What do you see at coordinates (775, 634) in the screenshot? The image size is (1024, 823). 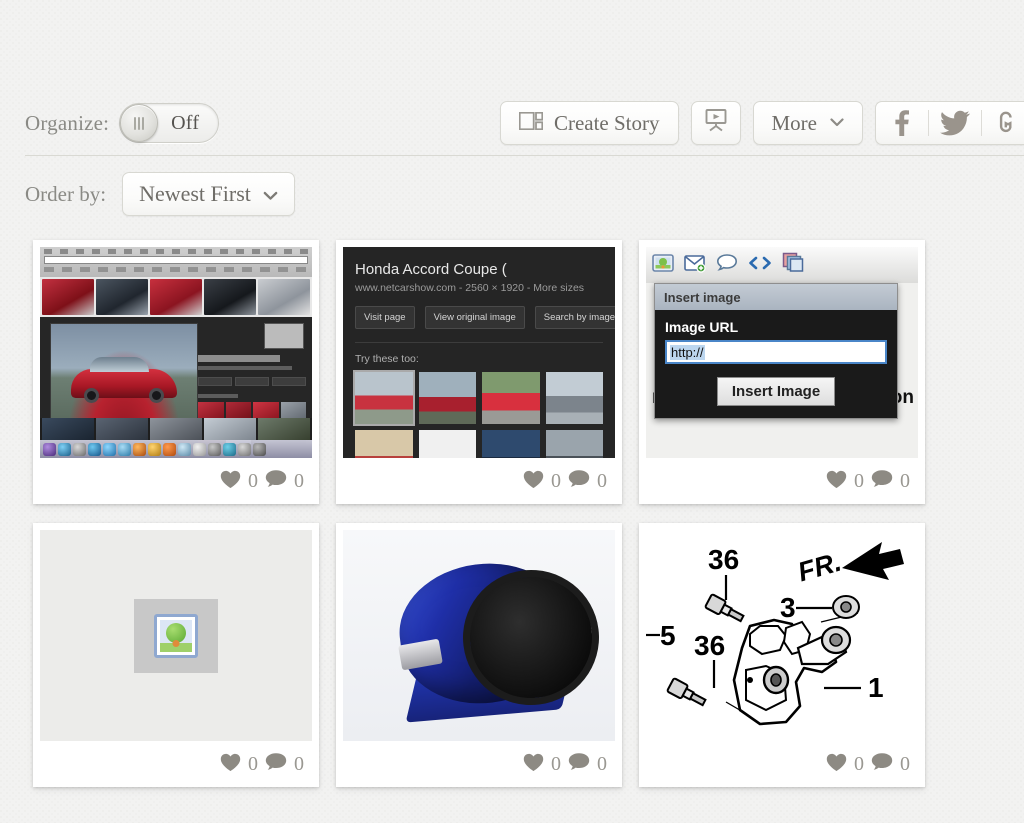 I see `diagram-drawing` at bounding box center [775, 634].